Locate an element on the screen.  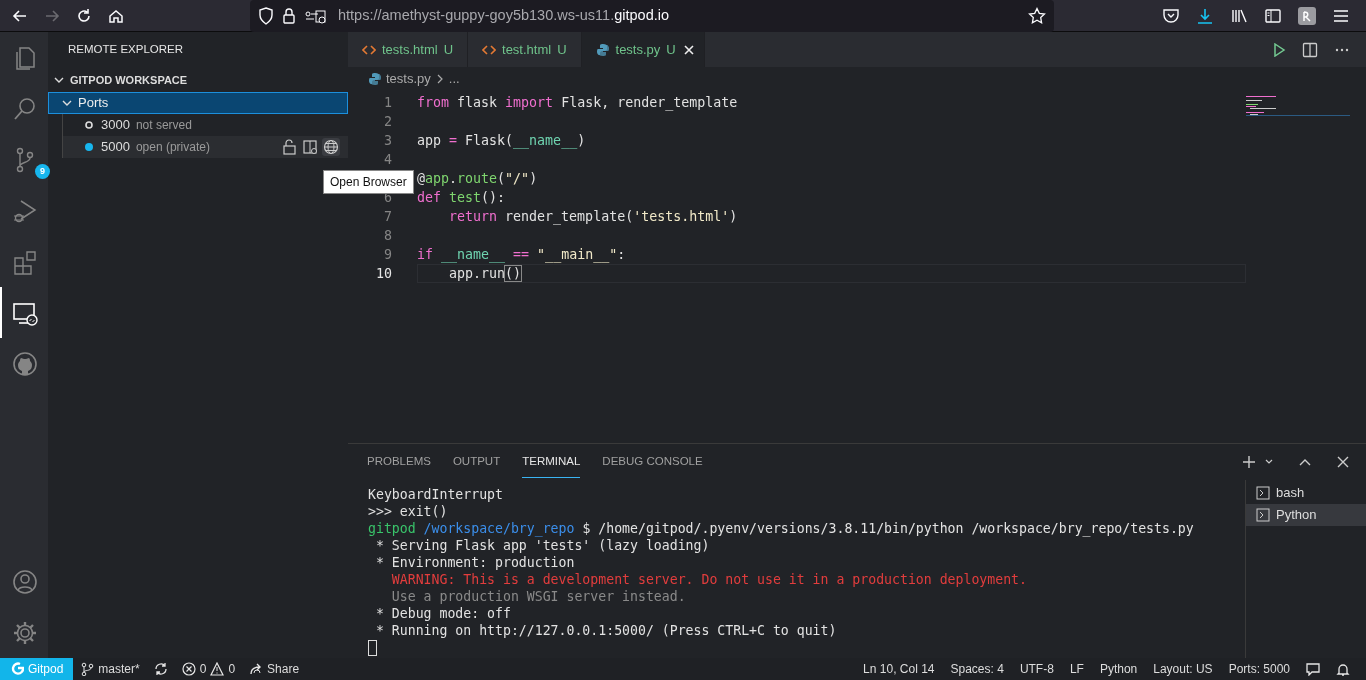
pocket-icon is located at coordinates (1171, 15).